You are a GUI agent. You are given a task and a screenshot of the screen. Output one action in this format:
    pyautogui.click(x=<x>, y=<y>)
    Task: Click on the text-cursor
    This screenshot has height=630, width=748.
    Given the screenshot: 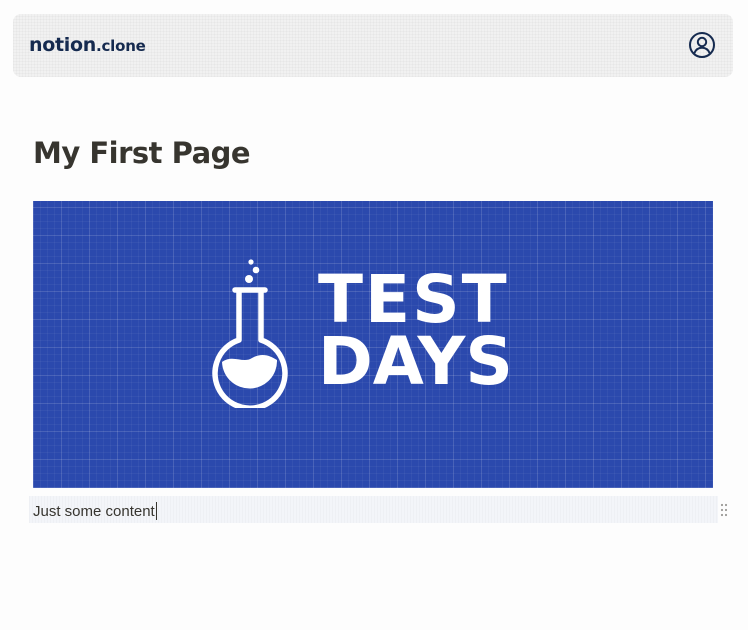 What is the action you would take?
    pyautogui.click(x=156, y=511)
    